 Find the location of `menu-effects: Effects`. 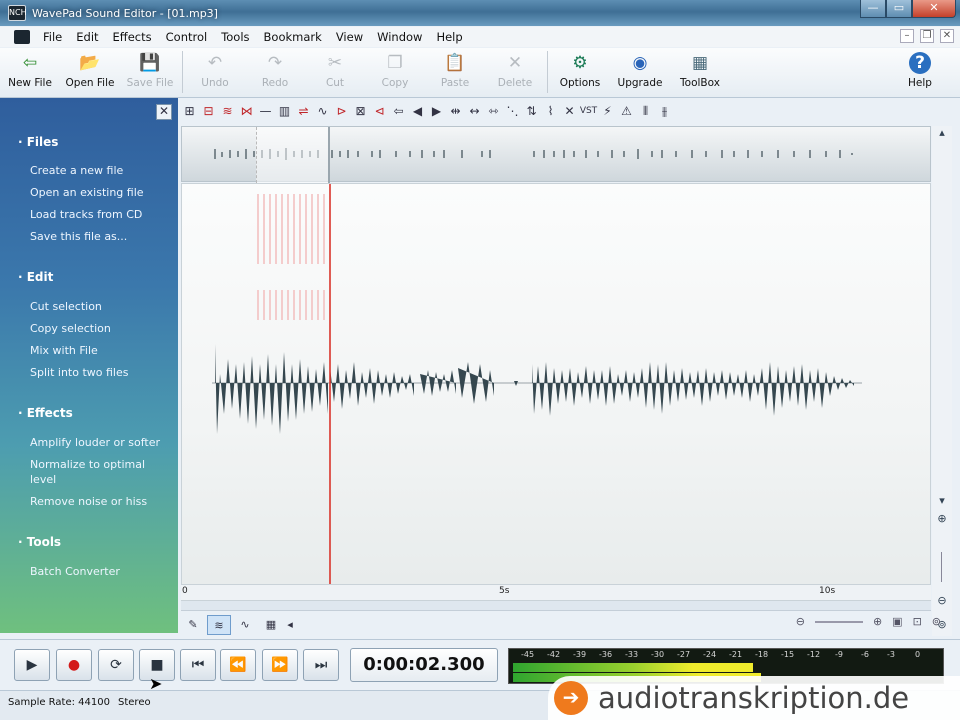

menu-effects: Effects is located at coordinates (132, 37).